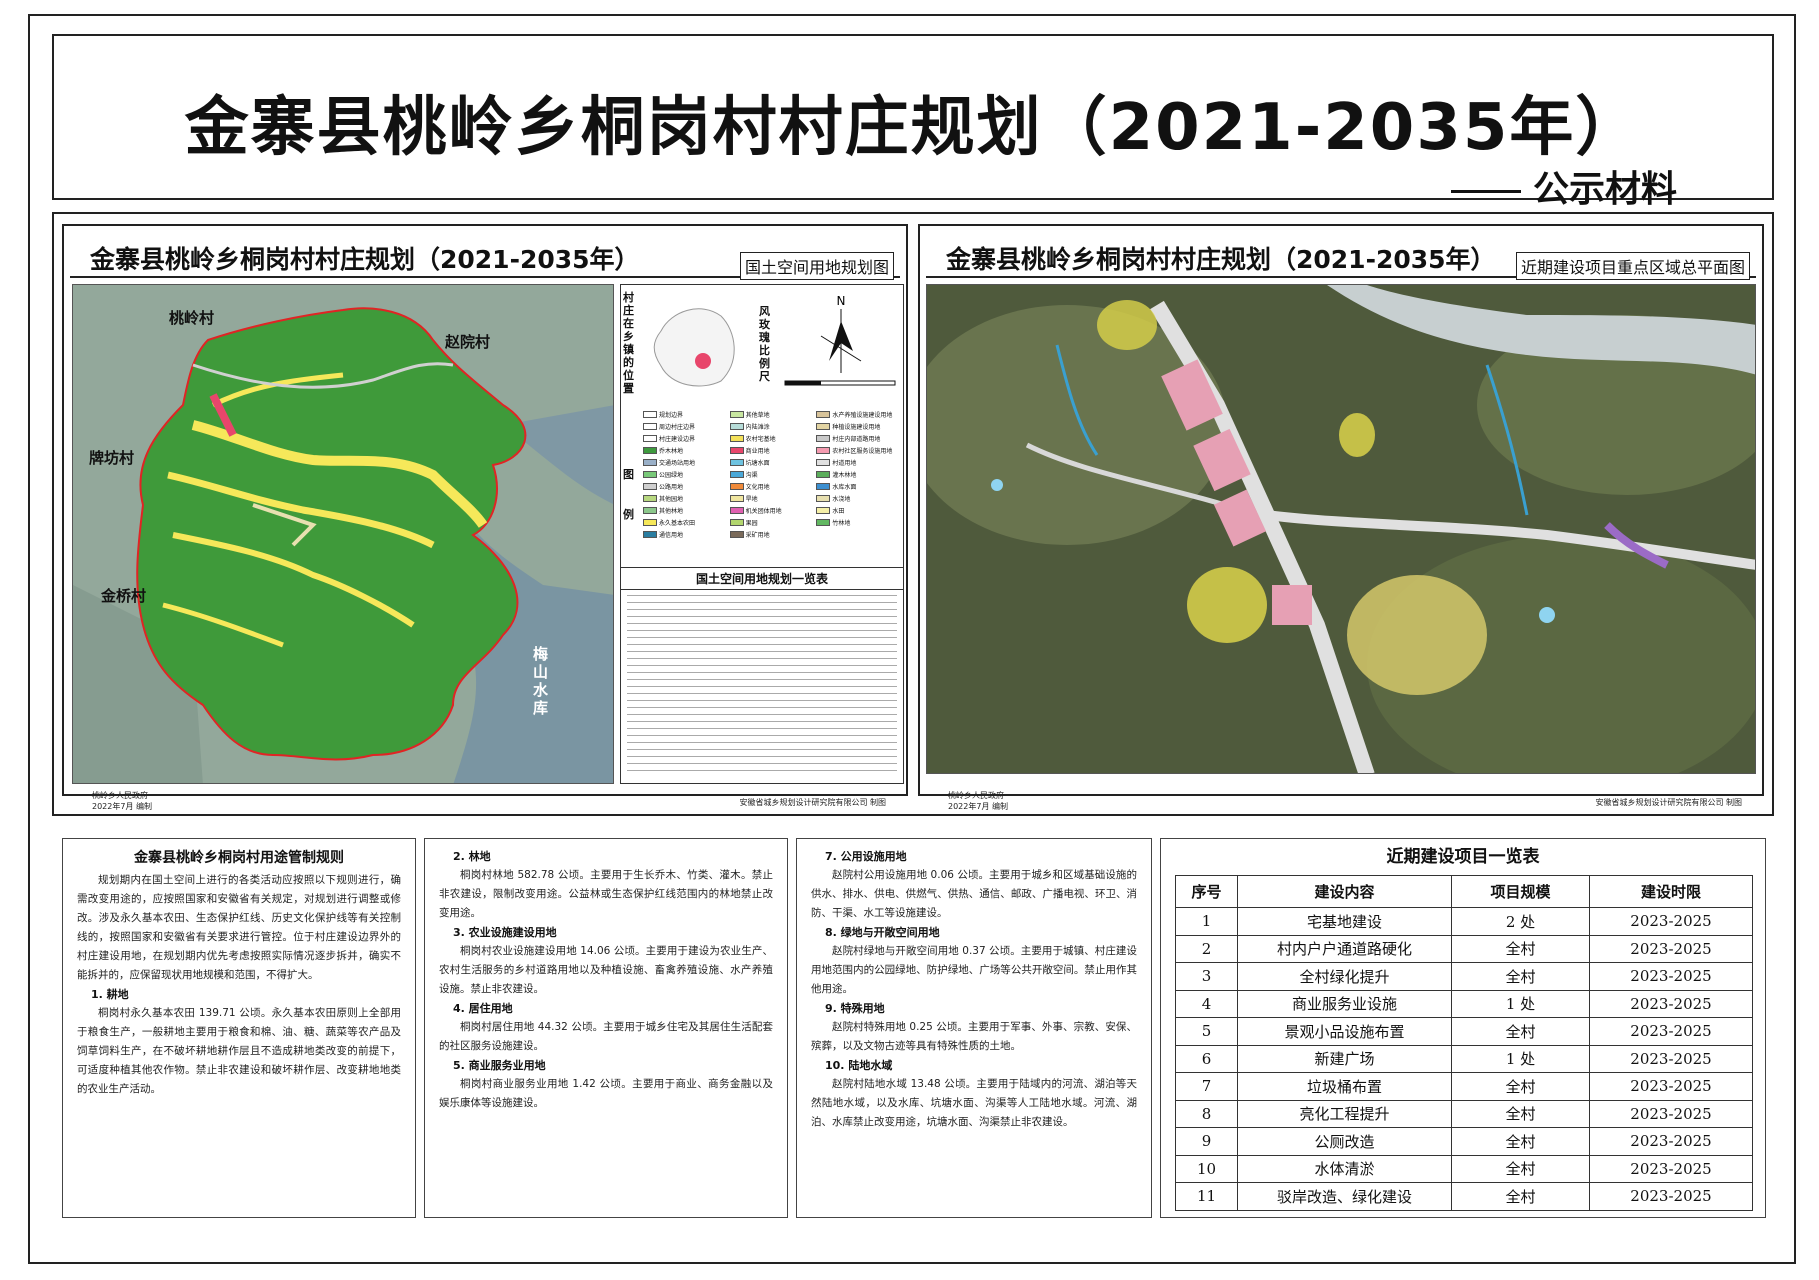  Describe the element at coordinates (1632, 266) in the screenshot. I see `panel-tag: 近期建设项目重点区域总平面图` at that location.